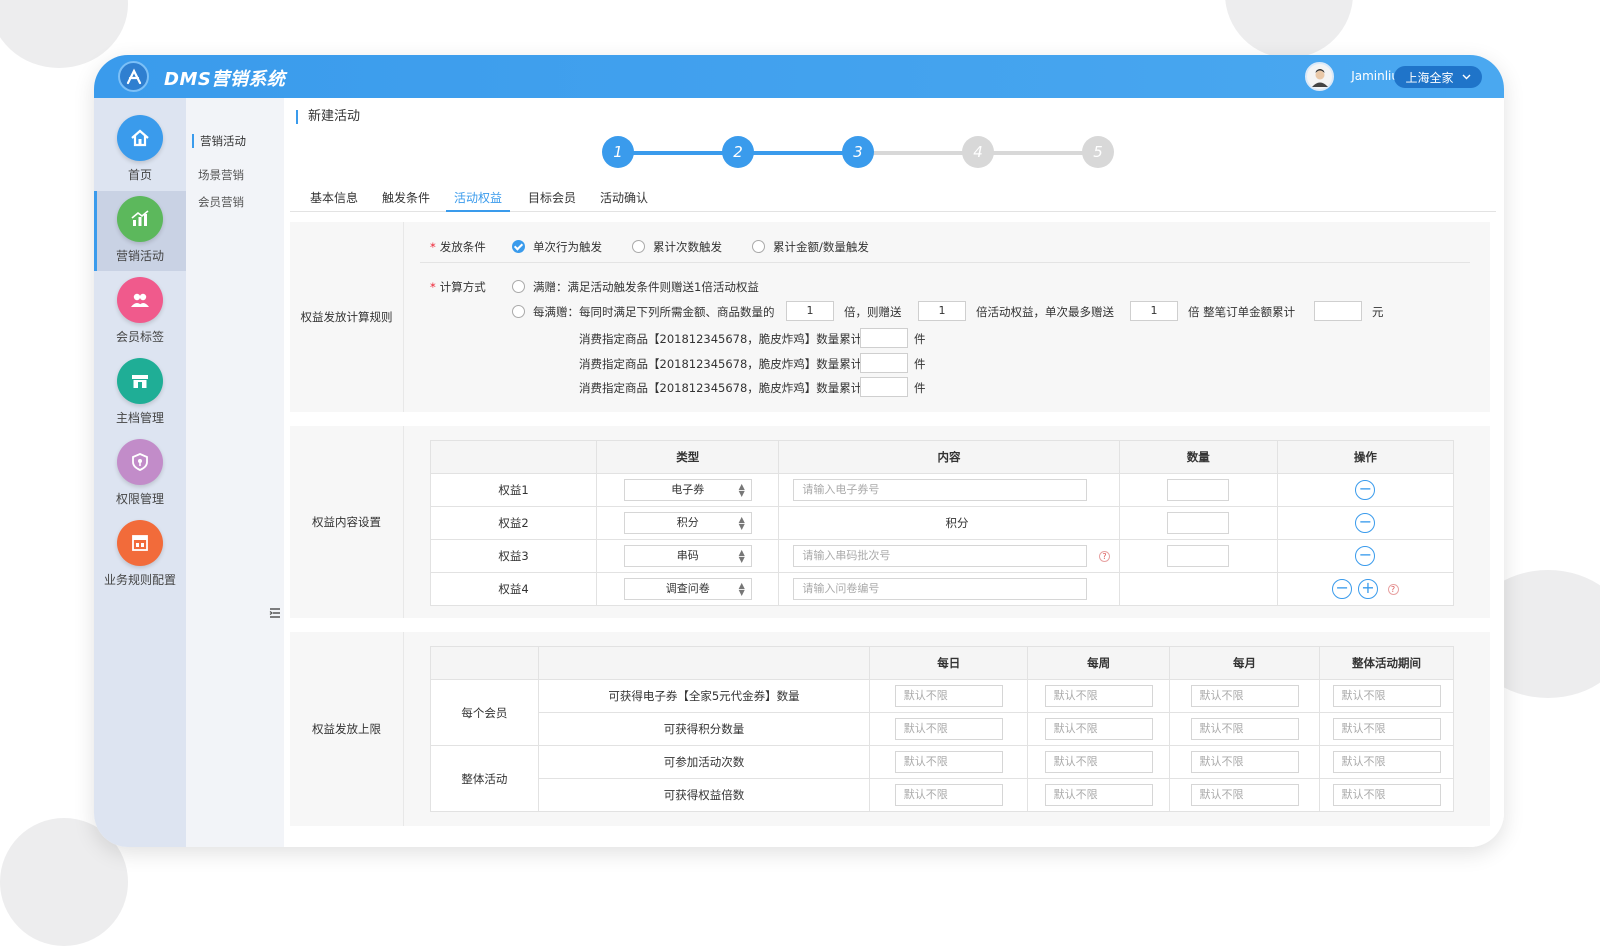 The height and width of the screenshot is (946, 1600). I want to click on benefit-type-select: 串码 ▲ ▼, so click(687, 556).